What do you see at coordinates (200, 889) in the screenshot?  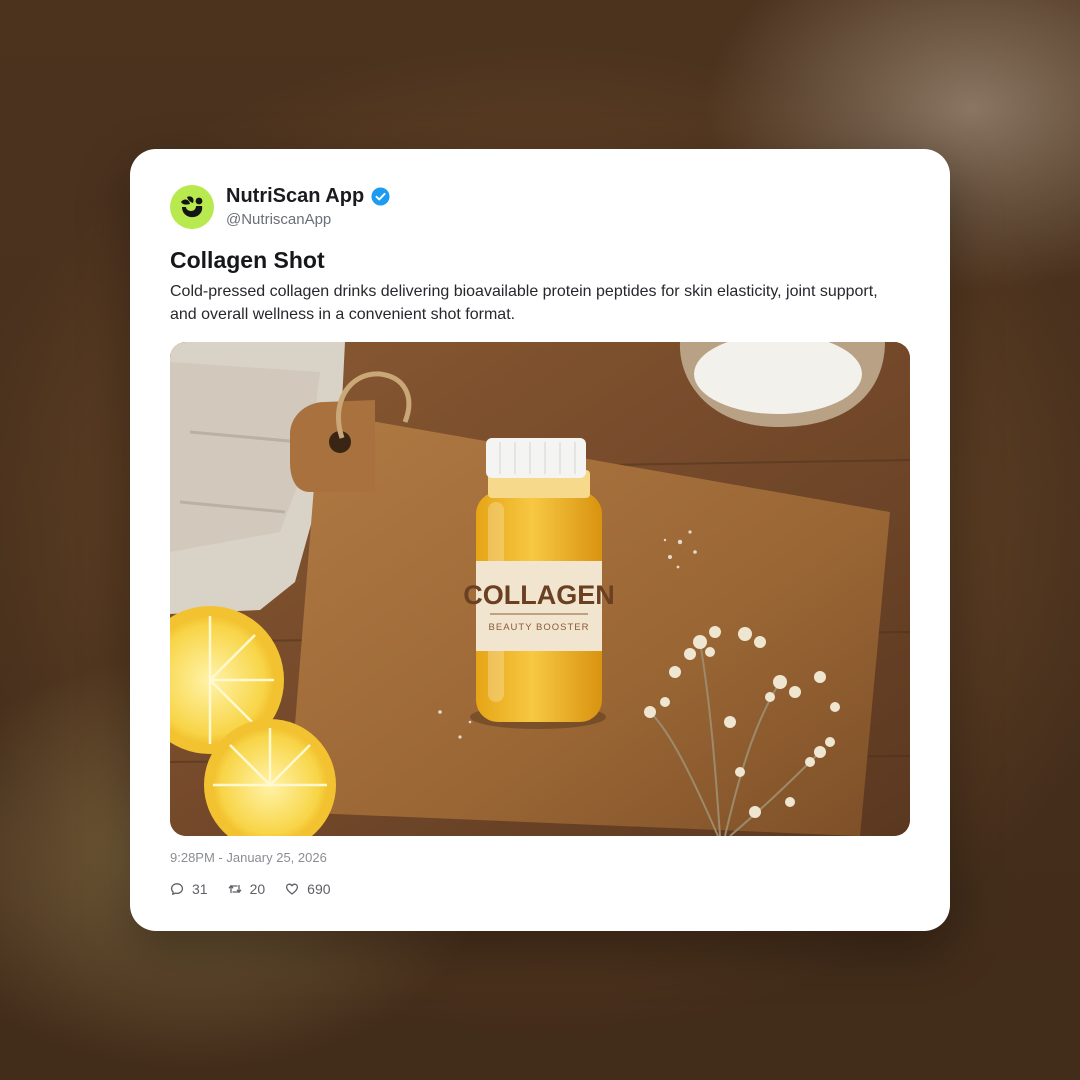 I see `reply-count: 31` at bounding box center [200, 889].